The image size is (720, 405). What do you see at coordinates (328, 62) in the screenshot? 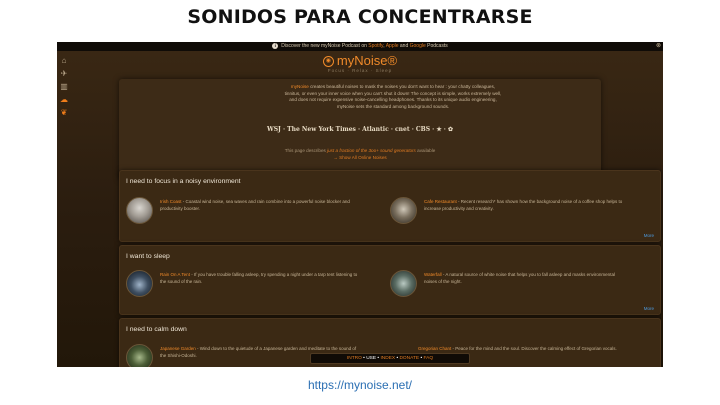
I see `logo-mark-icon: ◉` at bounding box center [328, 62].